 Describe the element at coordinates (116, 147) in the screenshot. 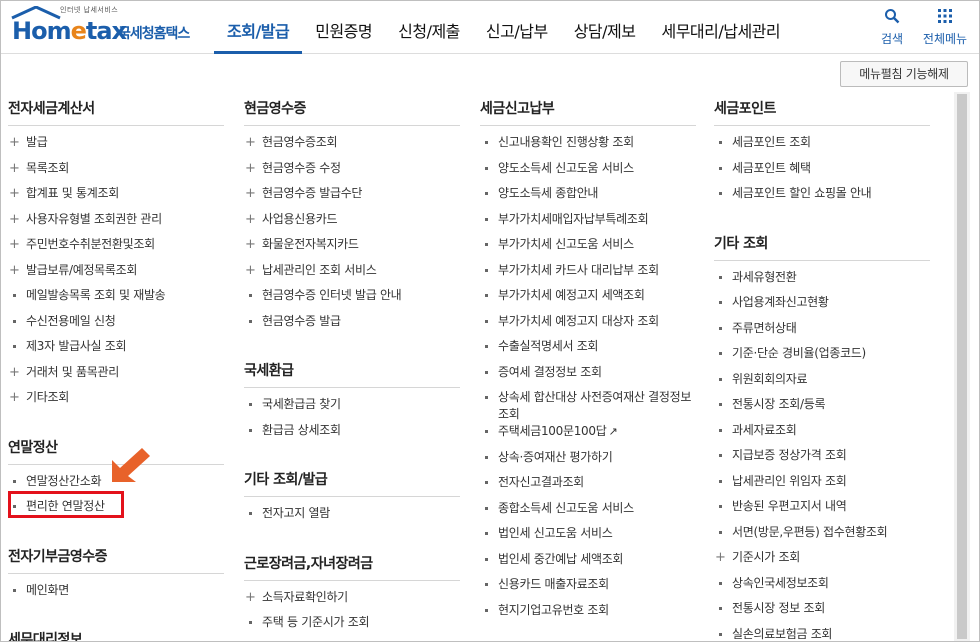

I see `menu-item: + 발급` at that location.